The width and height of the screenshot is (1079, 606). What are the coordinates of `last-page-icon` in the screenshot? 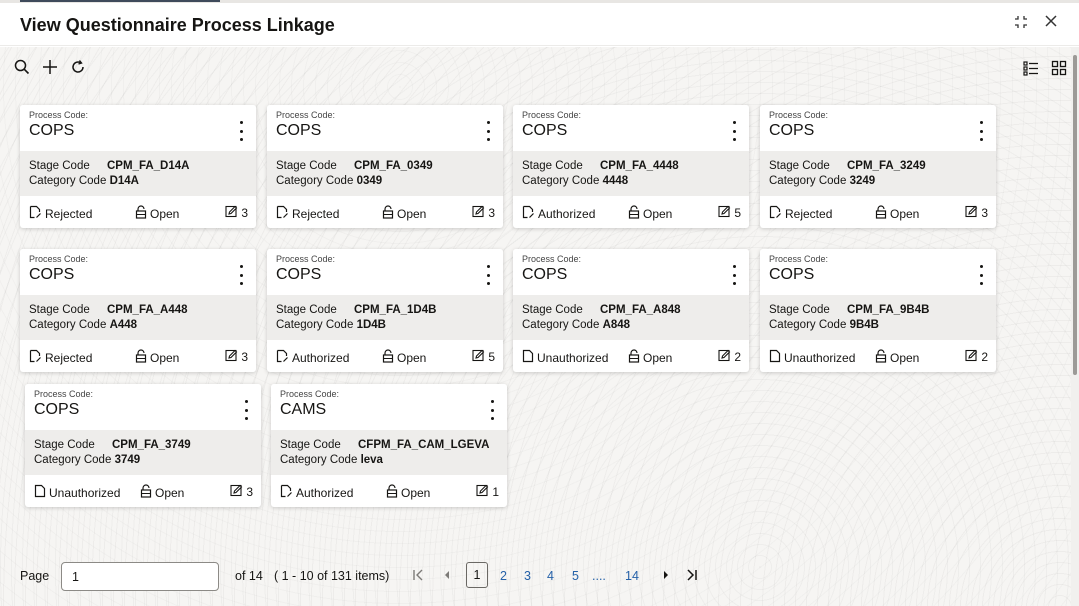 It's located at (692, 576).